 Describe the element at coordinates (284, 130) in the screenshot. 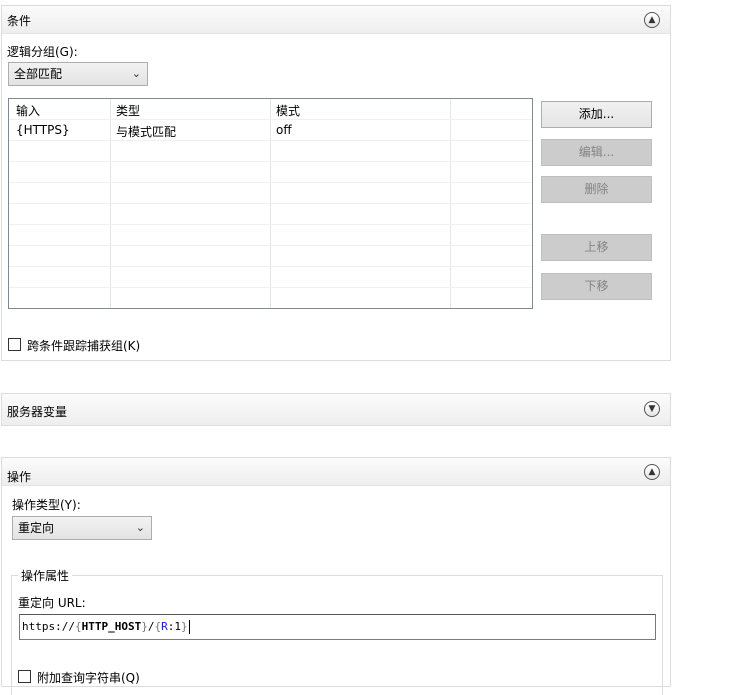

I see `row-pattern: off` at that location.